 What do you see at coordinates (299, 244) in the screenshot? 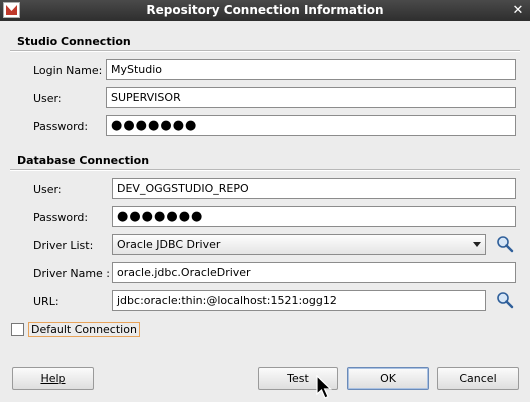
I see `driver-list-select: Oracle JDBC Driver` at bounding box center [299, 244].